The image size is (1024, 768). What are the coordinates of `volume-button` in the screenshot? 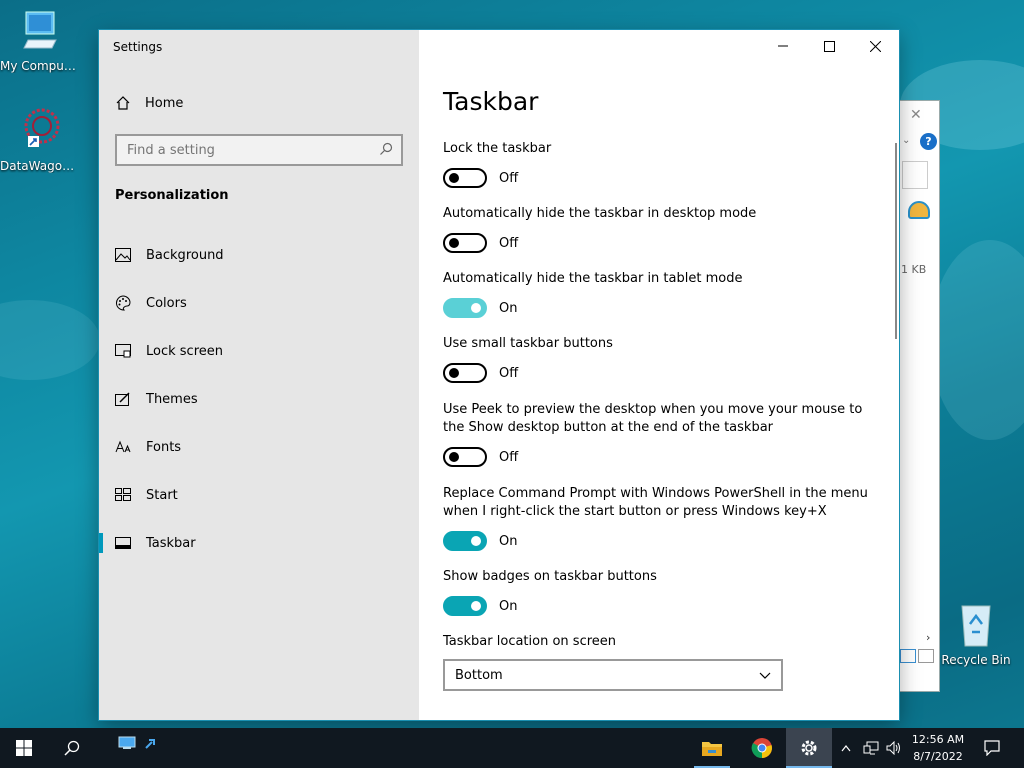 It's located at (894, 748).